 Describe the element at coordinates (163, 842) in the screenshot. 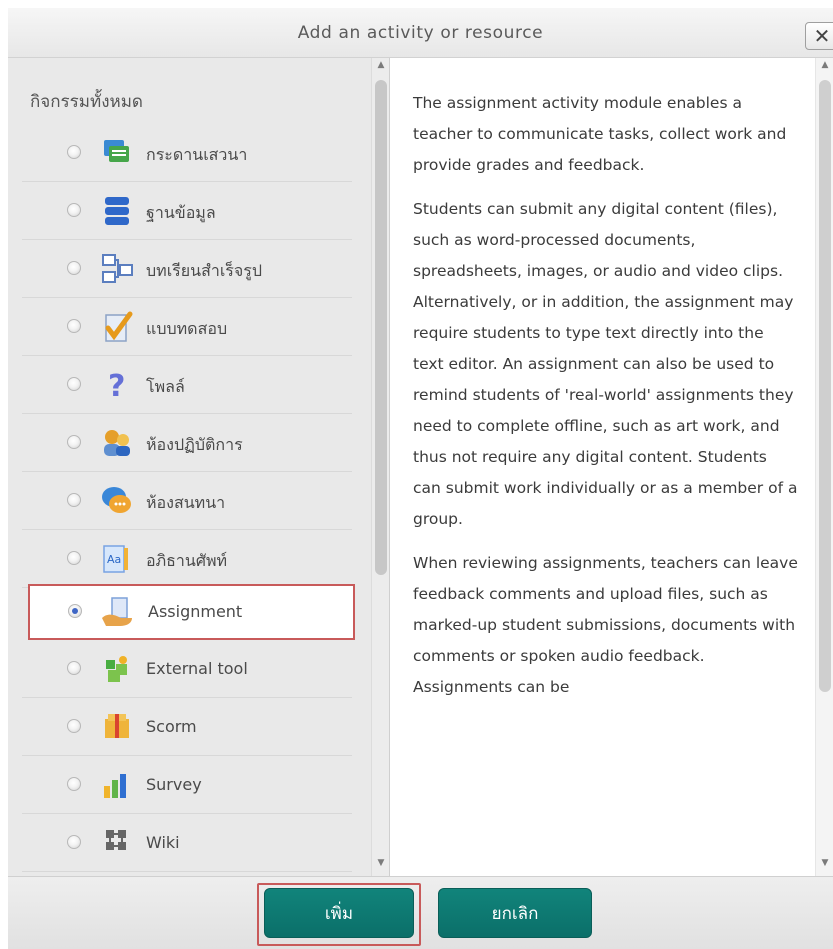

I see `option-label: Wiki` at that location.